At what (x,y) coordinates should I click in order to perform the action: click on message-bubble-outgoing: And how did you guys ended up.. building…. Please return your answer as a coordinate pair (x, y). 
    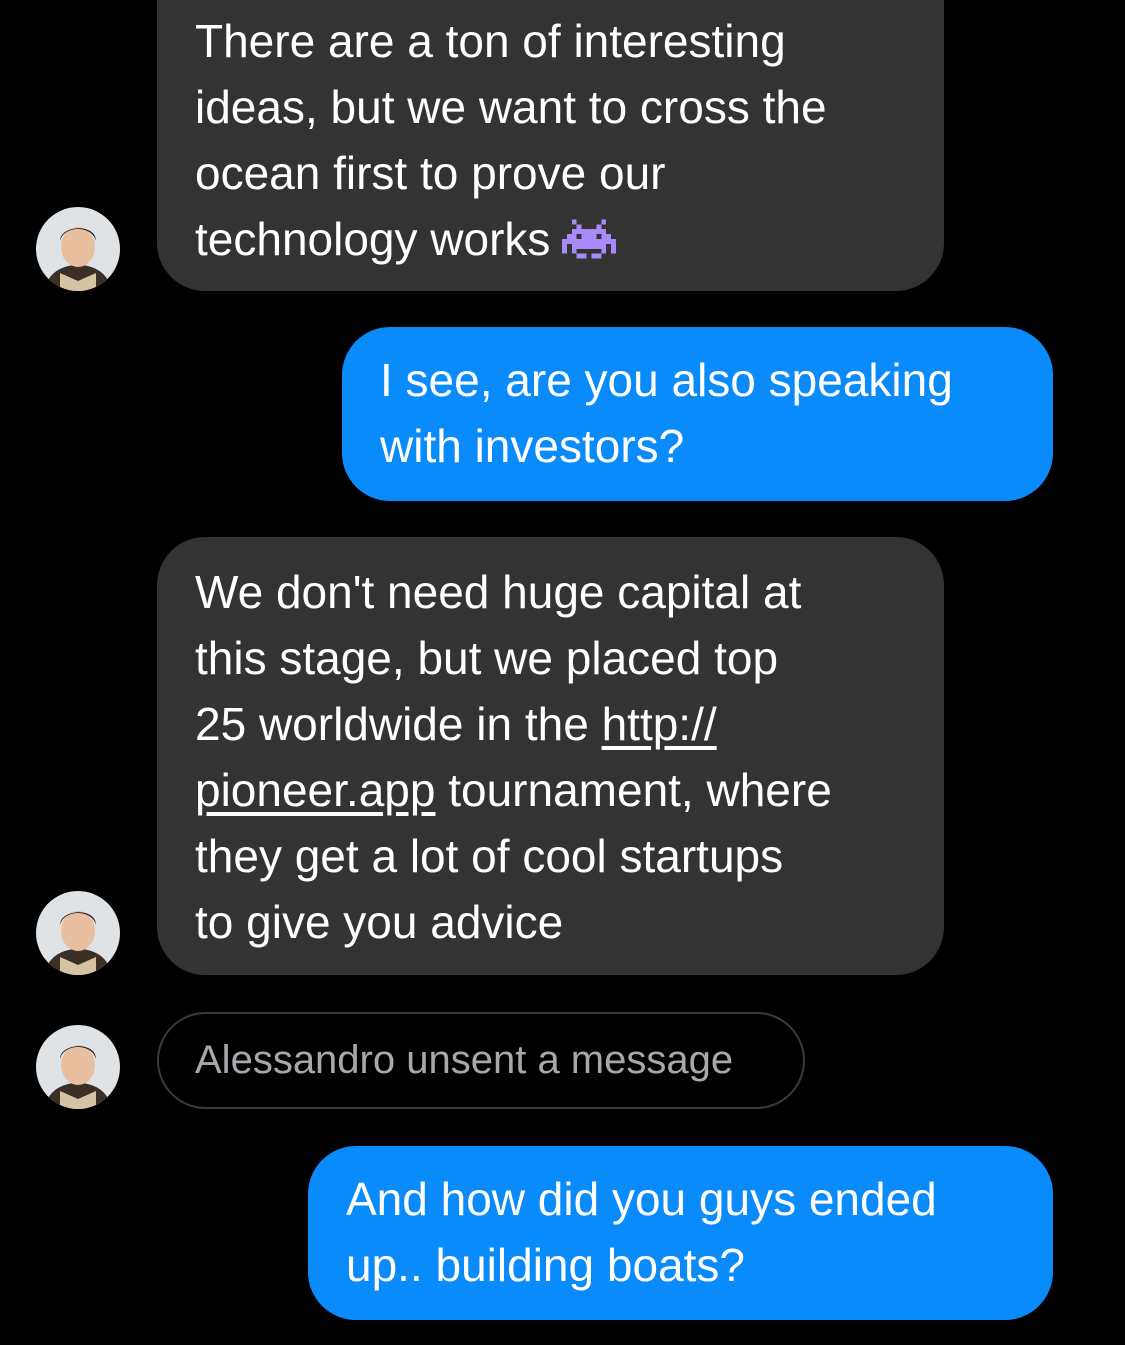
    Looking at the image, I should click on (680, 1233).